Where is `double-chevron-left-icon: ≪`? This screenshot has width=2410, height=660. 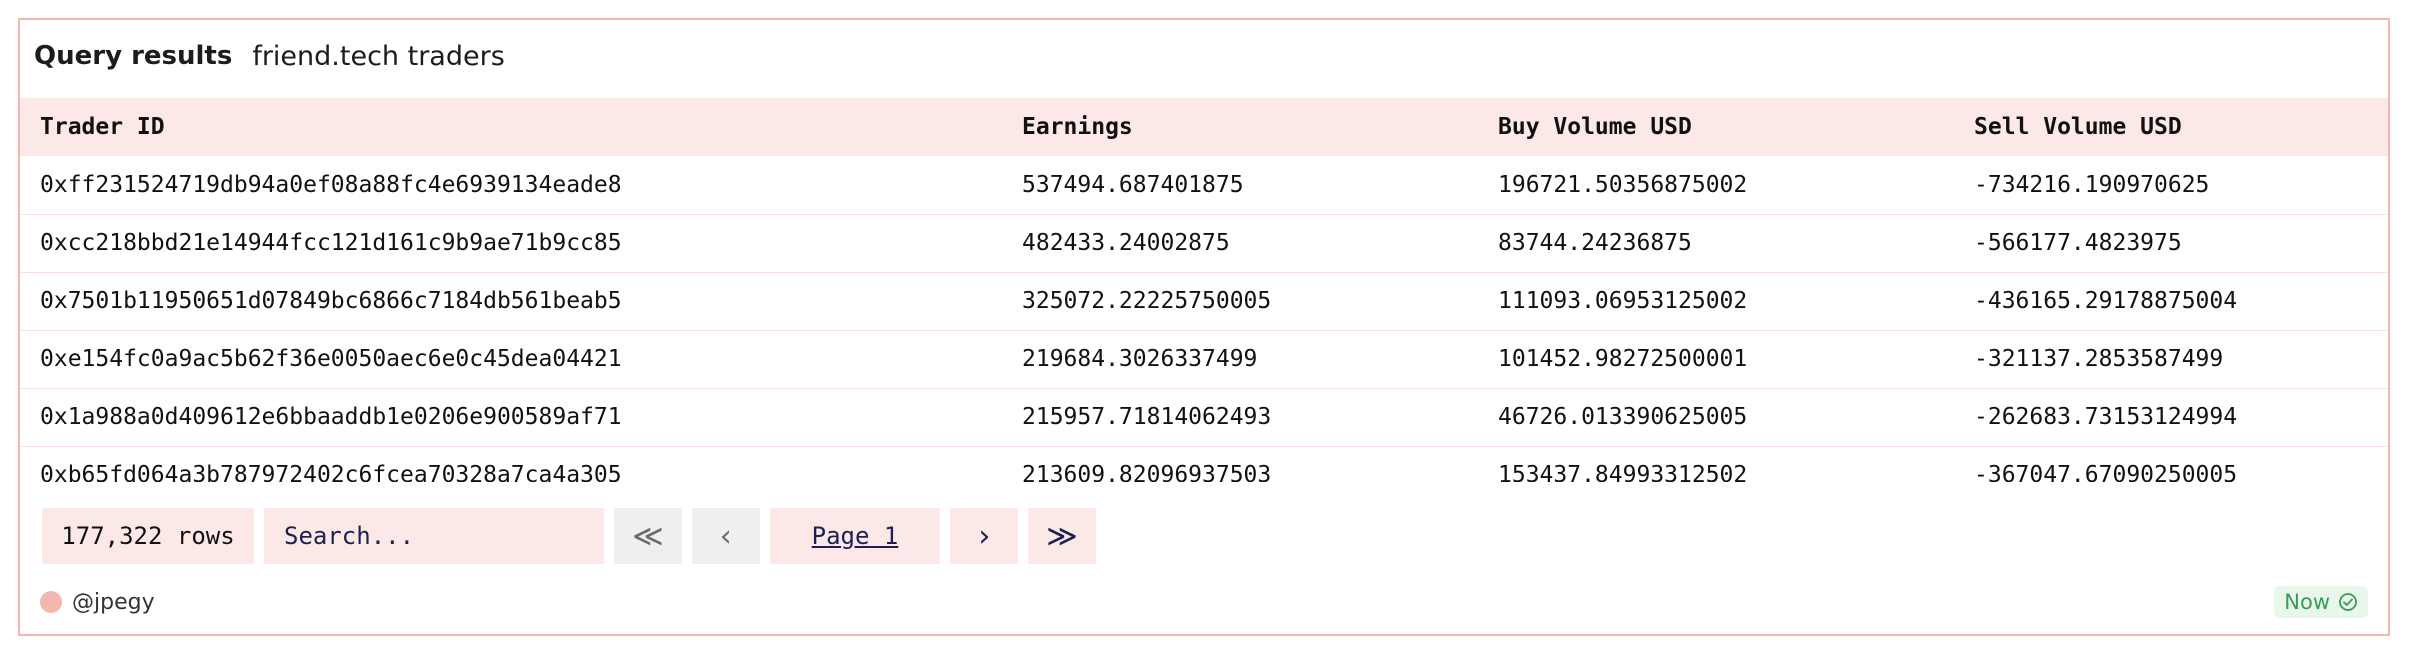 double-chevron-left-icon: ≪ is located at coordinates (648, 536).